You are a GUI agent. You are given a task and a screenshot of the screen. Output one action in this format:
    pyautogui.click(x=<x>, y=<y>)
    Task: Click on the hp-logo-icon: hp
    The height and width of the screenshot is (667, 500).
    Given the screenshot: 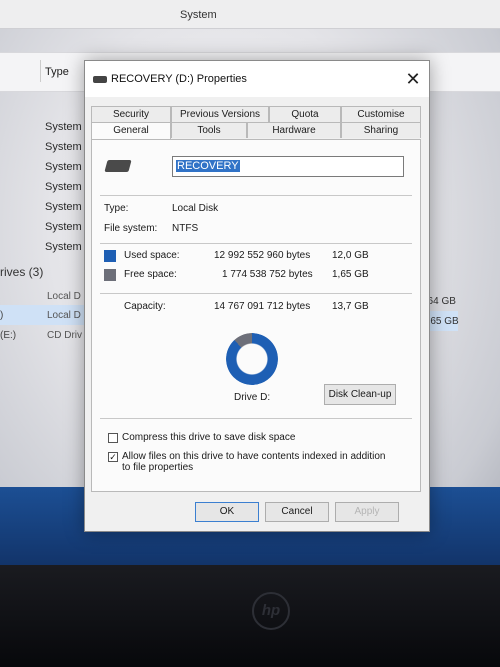 What is the action you would take?
    pyautogui.click(x=271, y=611)
    